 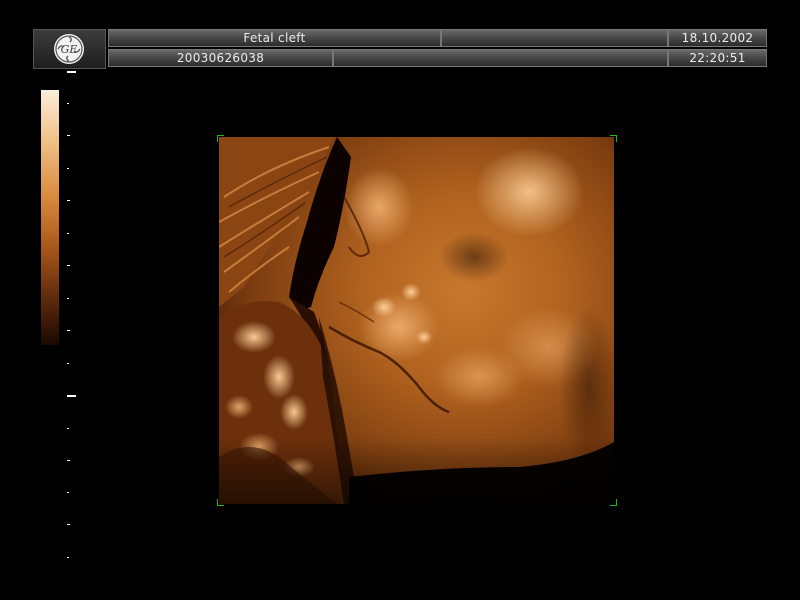 I want to click on info-field-empty, so click(x=500, y=58).